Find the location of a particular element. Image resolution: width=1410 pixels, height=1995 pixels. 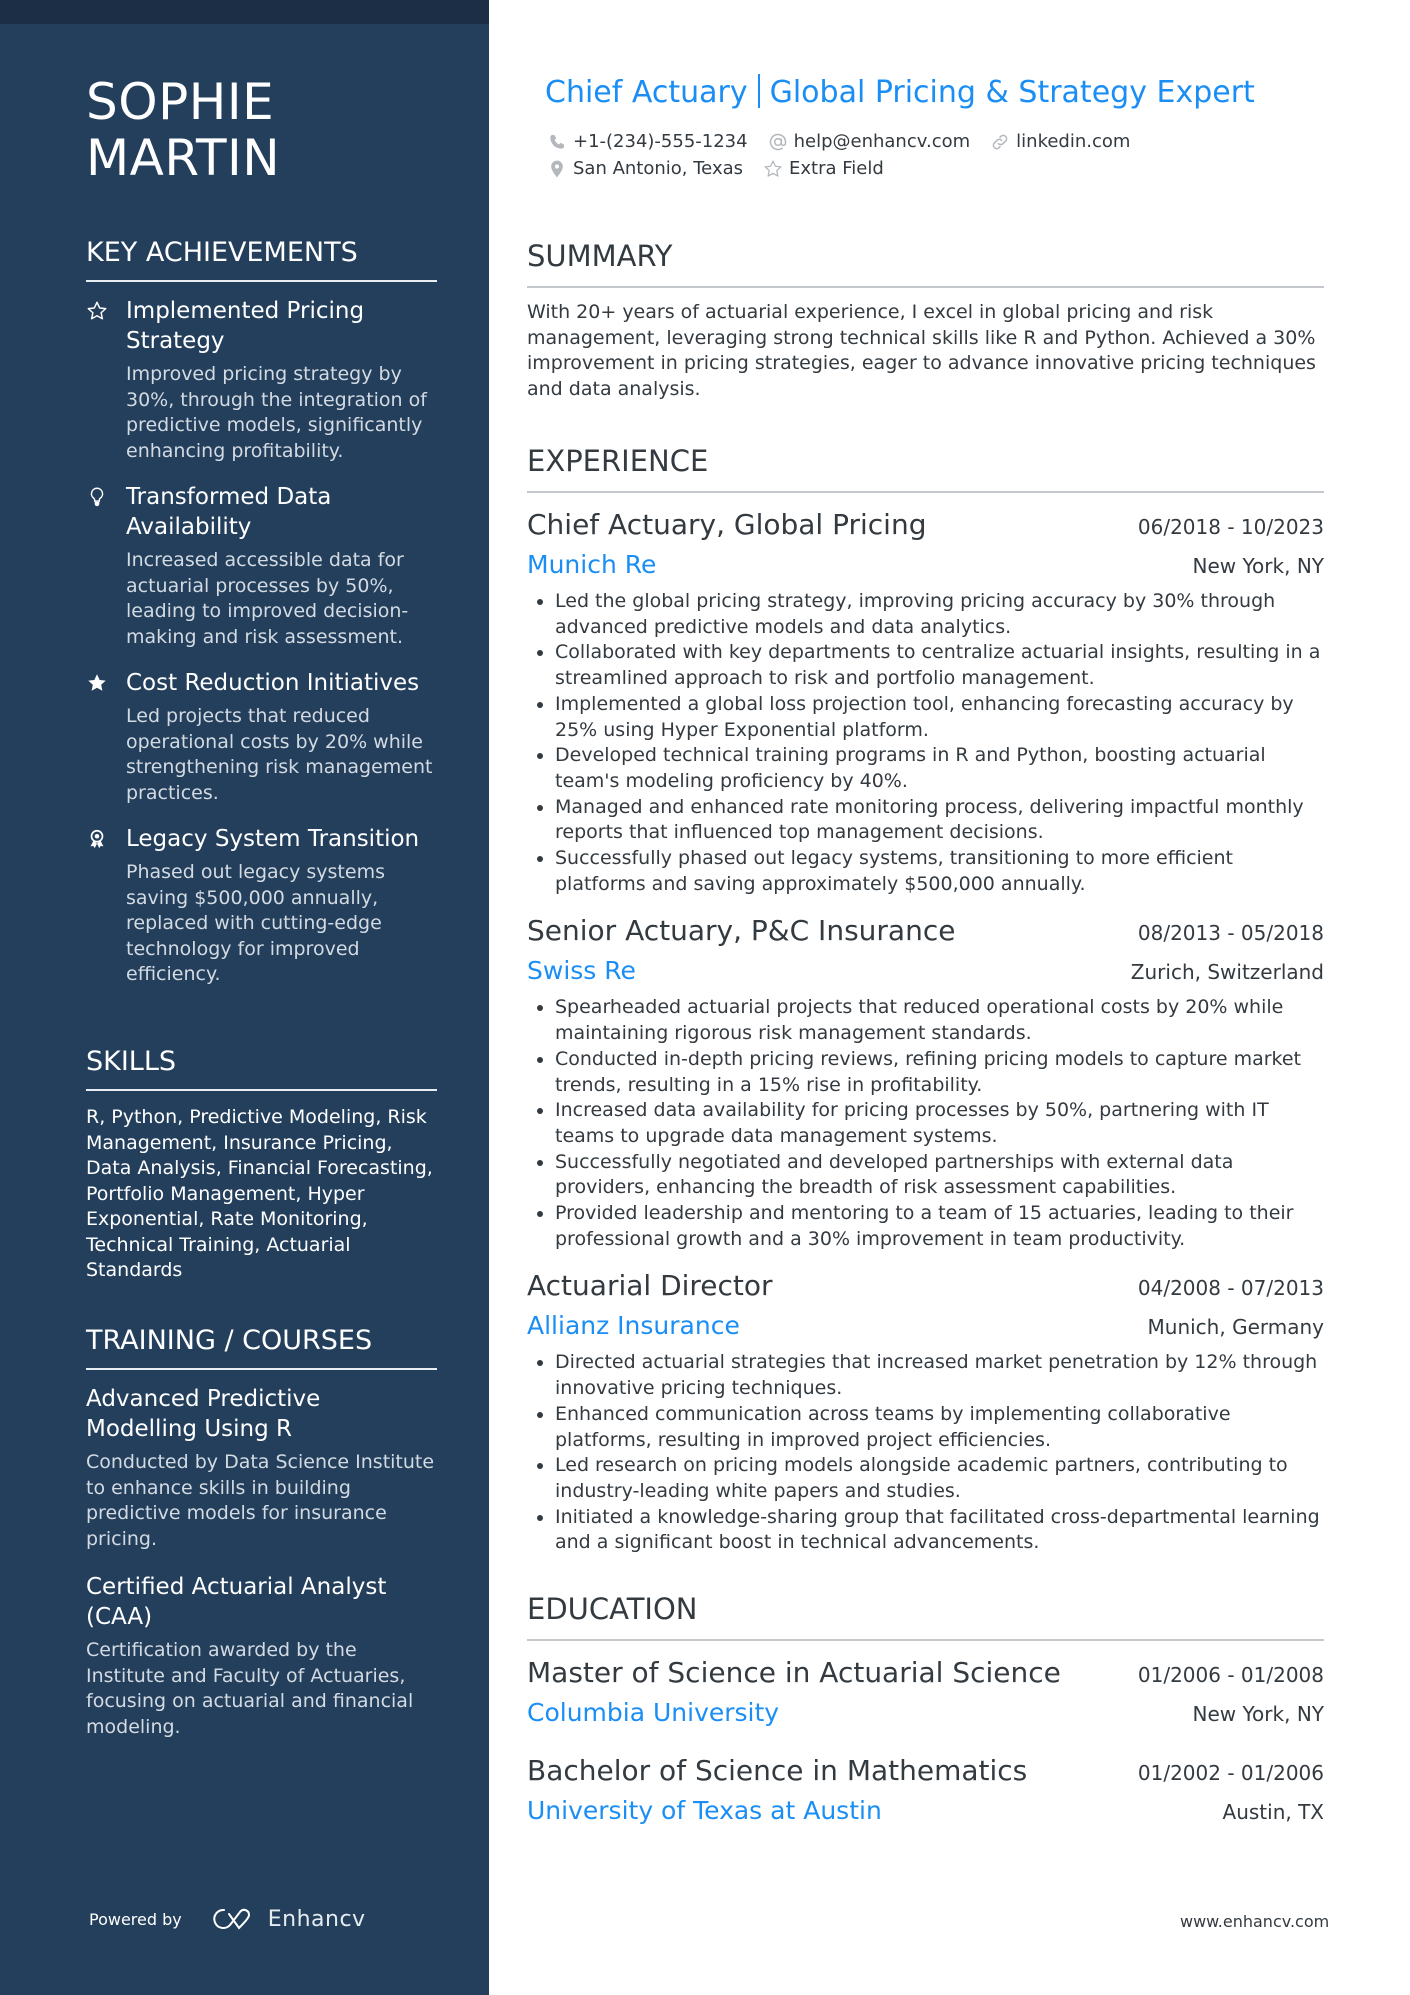

job-title: Senior Actuary, P&C Insurance is located at coordinates (741, 931).